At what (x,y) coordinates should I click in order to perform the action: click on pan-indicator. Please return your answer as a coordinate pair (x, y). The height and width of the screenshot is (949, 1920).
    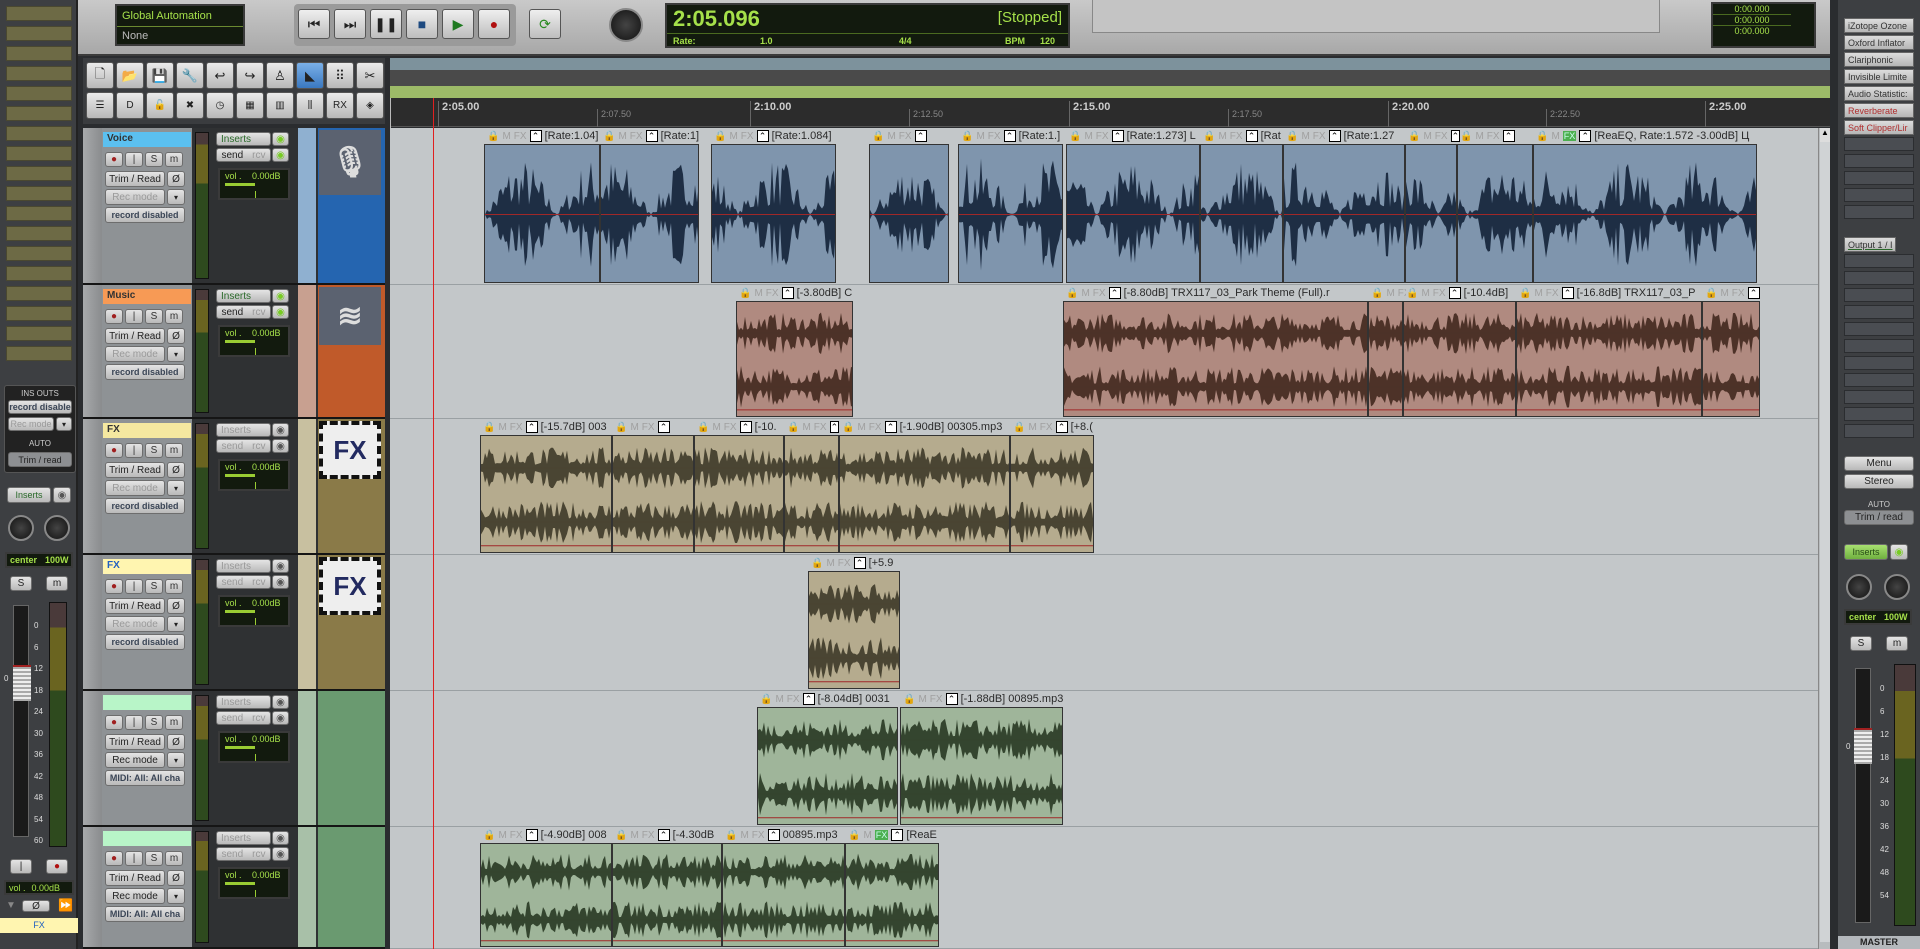
    Looking at the image, I should click on (255, 621).